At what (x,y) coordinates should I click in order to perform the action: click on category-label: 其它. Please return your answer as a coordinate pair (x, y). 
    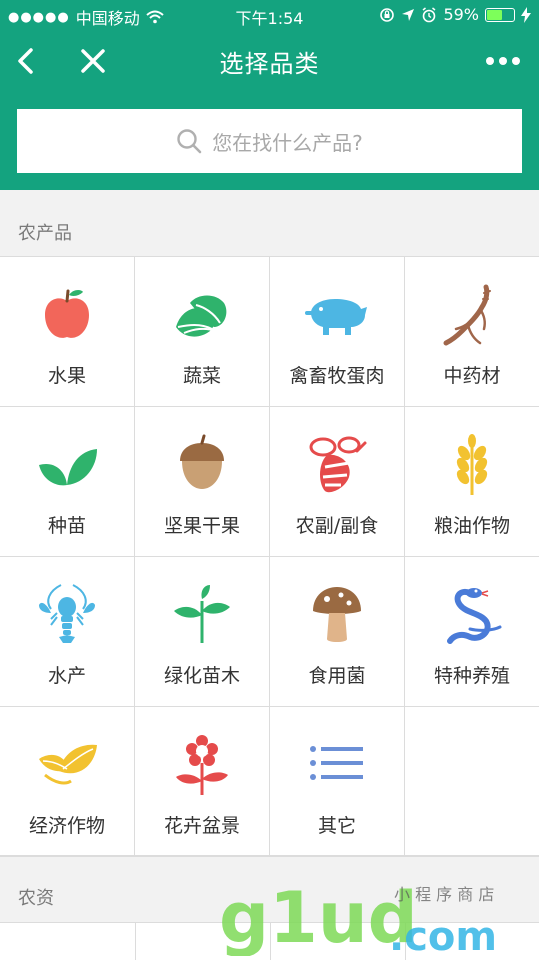
    Looking at the image, I should click on (336, 826).